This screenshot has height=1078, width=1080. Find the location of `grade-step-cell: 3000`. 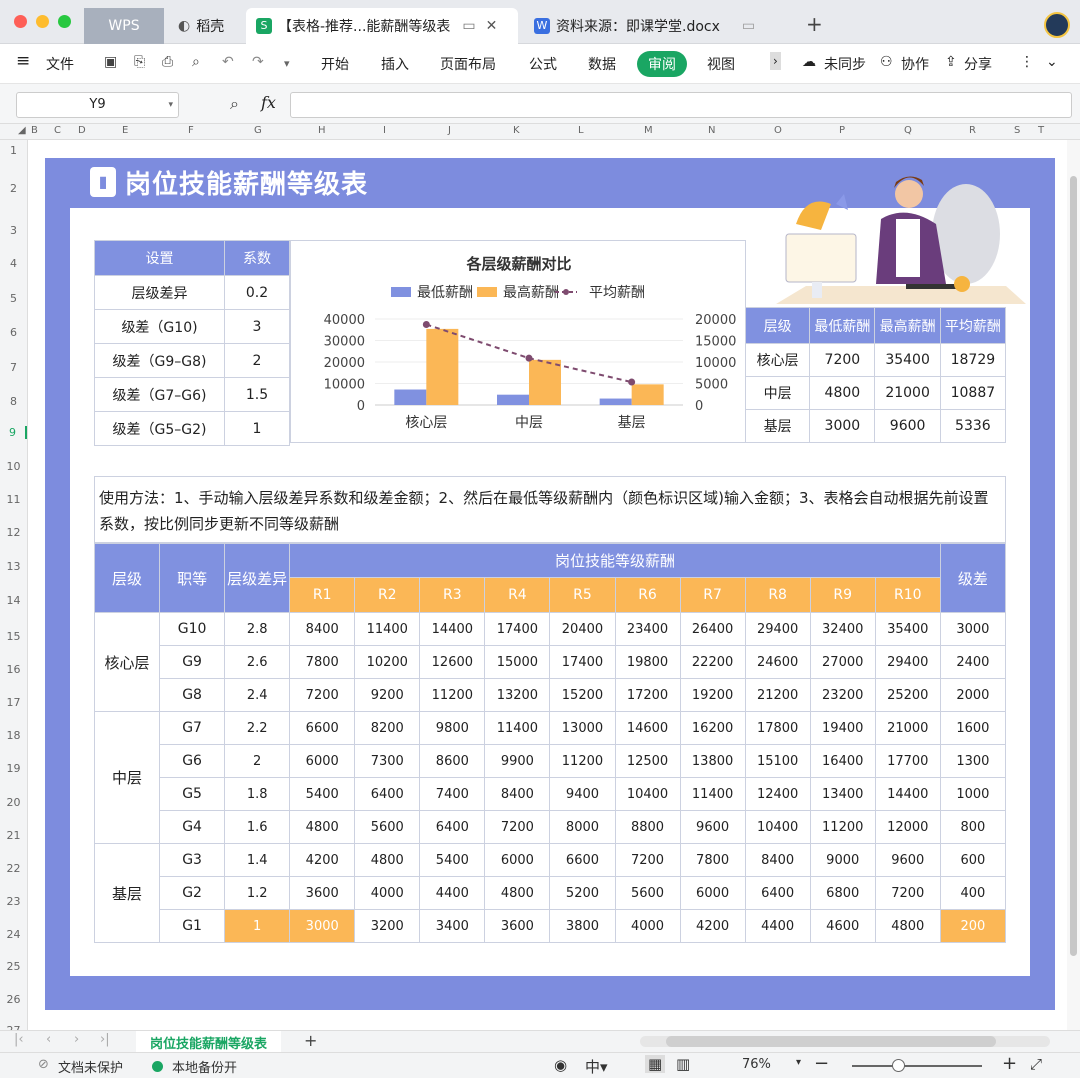

grade-step-cell: 3000 is located at coordinates (973, 629).